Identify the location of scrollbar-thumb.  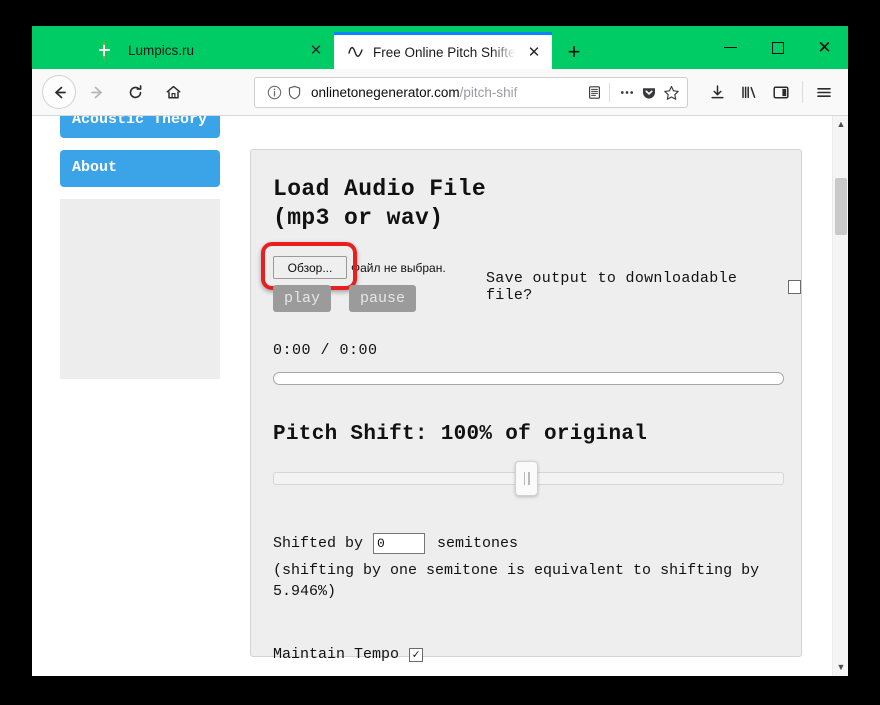
(841, 206).